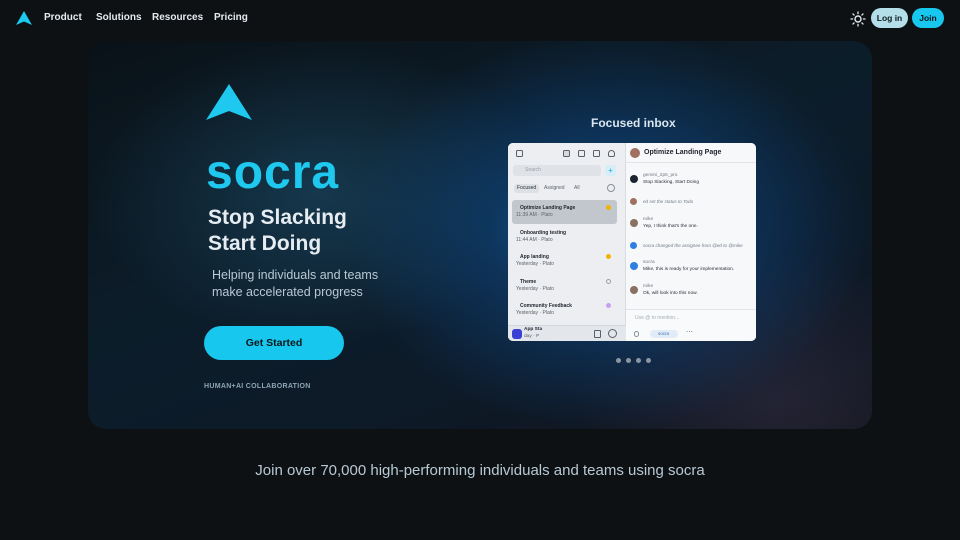 This screenshot has width=960, height=540. What do you see at coordinates (577, 188) in the screenshot?
I see `filter-all: All` at bounding box center [577, 188].